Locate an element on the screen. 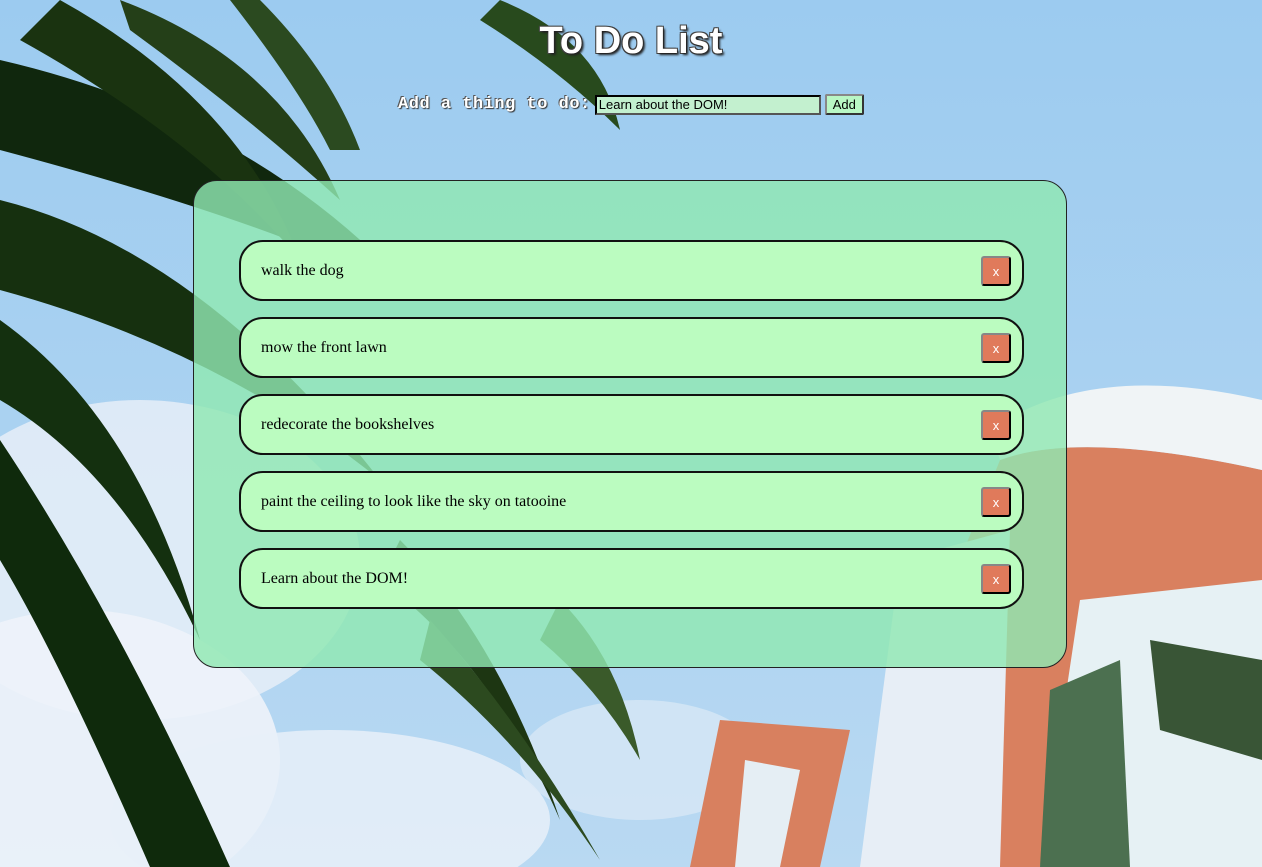 The height and width of the screenshot is (867, 1262). todo-item: walk the dog x is located at coordinates (631, 270).